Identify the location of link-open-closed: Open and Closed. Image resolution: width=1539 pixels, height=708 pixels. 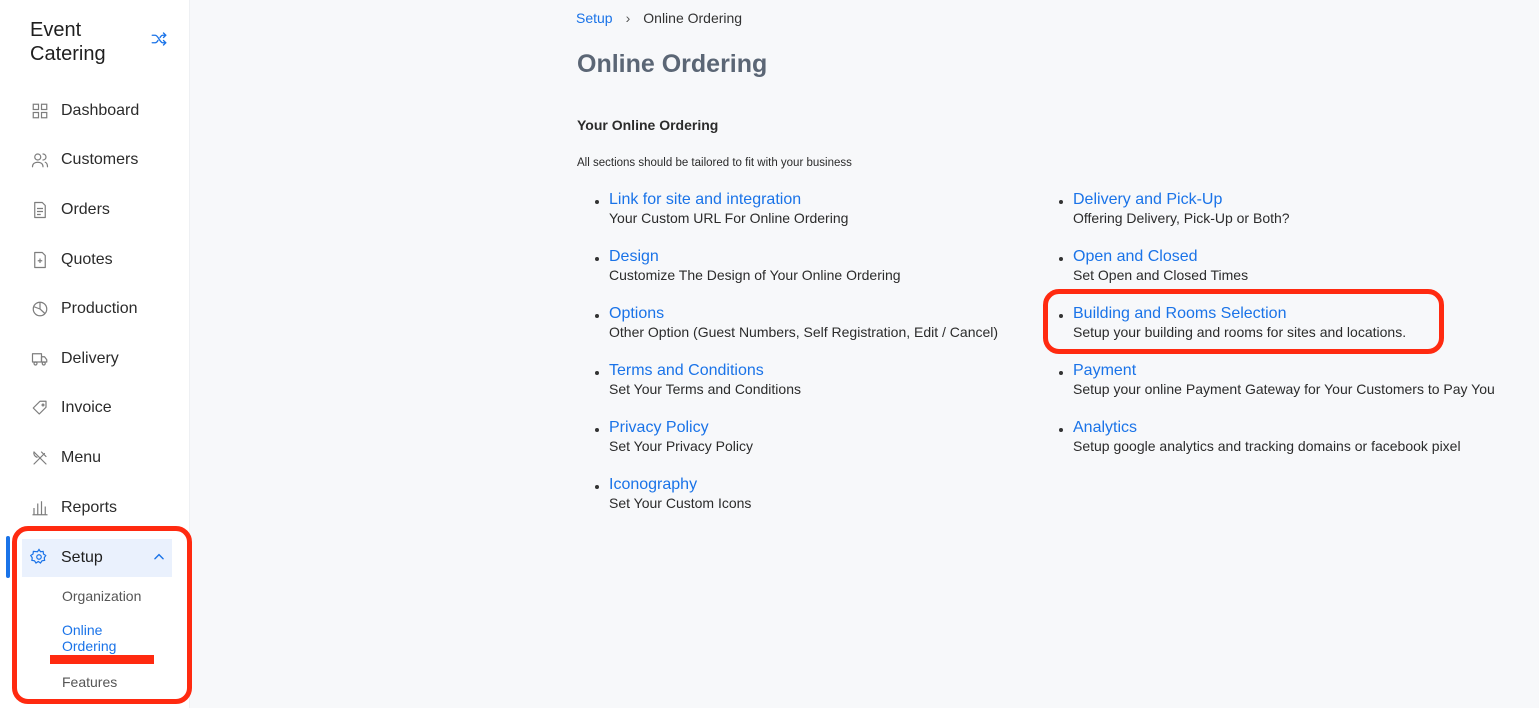
(1284, 256).